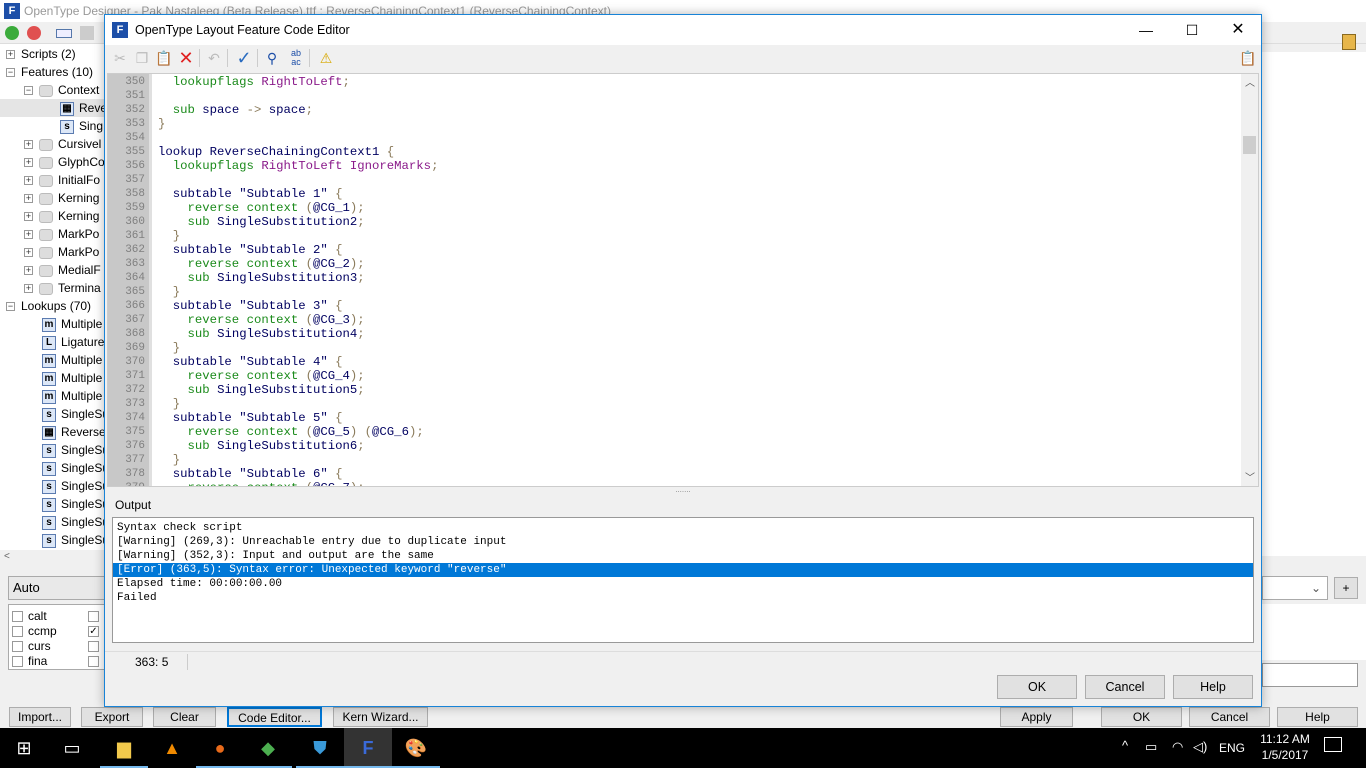  Describe the element at coordinates (142, 58) in the screenshot. I see `copy-icon: ❐` at that location.